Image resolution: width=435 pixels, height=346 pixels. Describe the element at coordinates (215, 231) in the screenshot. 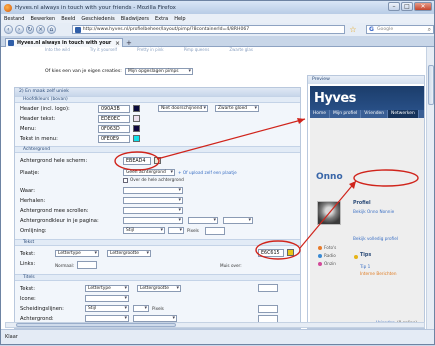

I see `border-color-field` at that location.